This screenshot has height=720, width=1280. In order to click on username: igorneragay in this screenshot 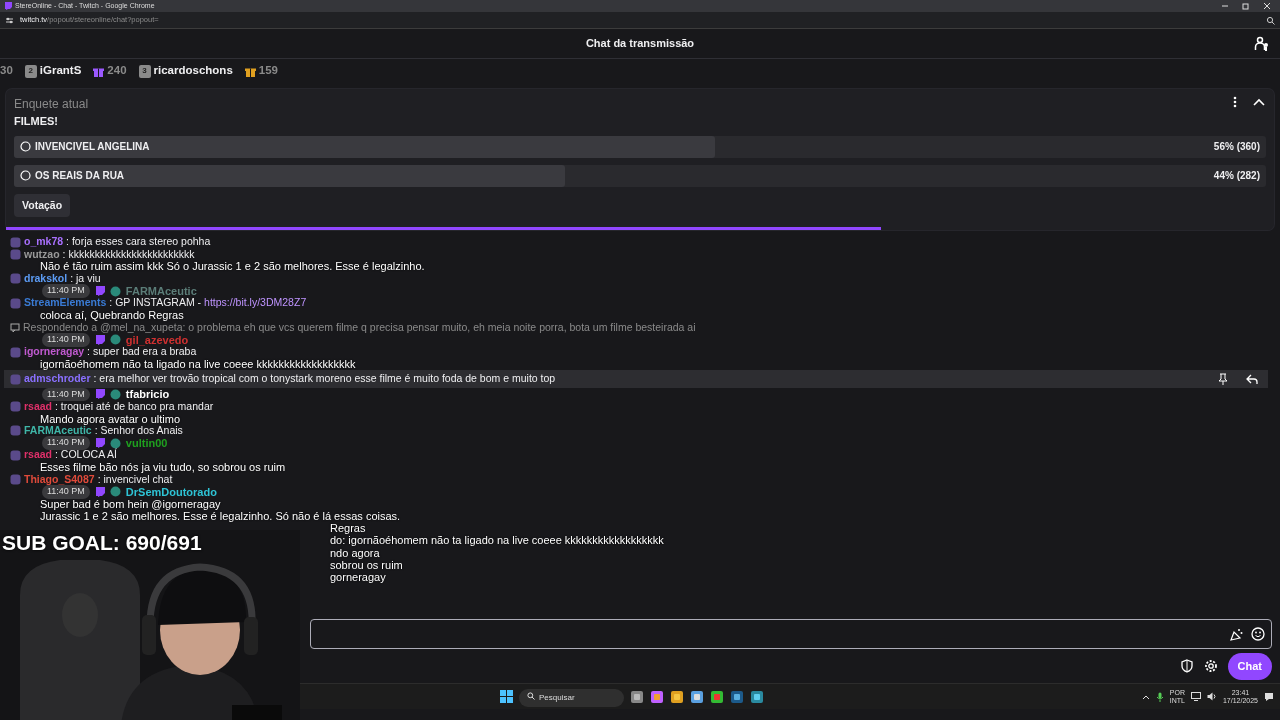, I will do `click(54, 352)`.